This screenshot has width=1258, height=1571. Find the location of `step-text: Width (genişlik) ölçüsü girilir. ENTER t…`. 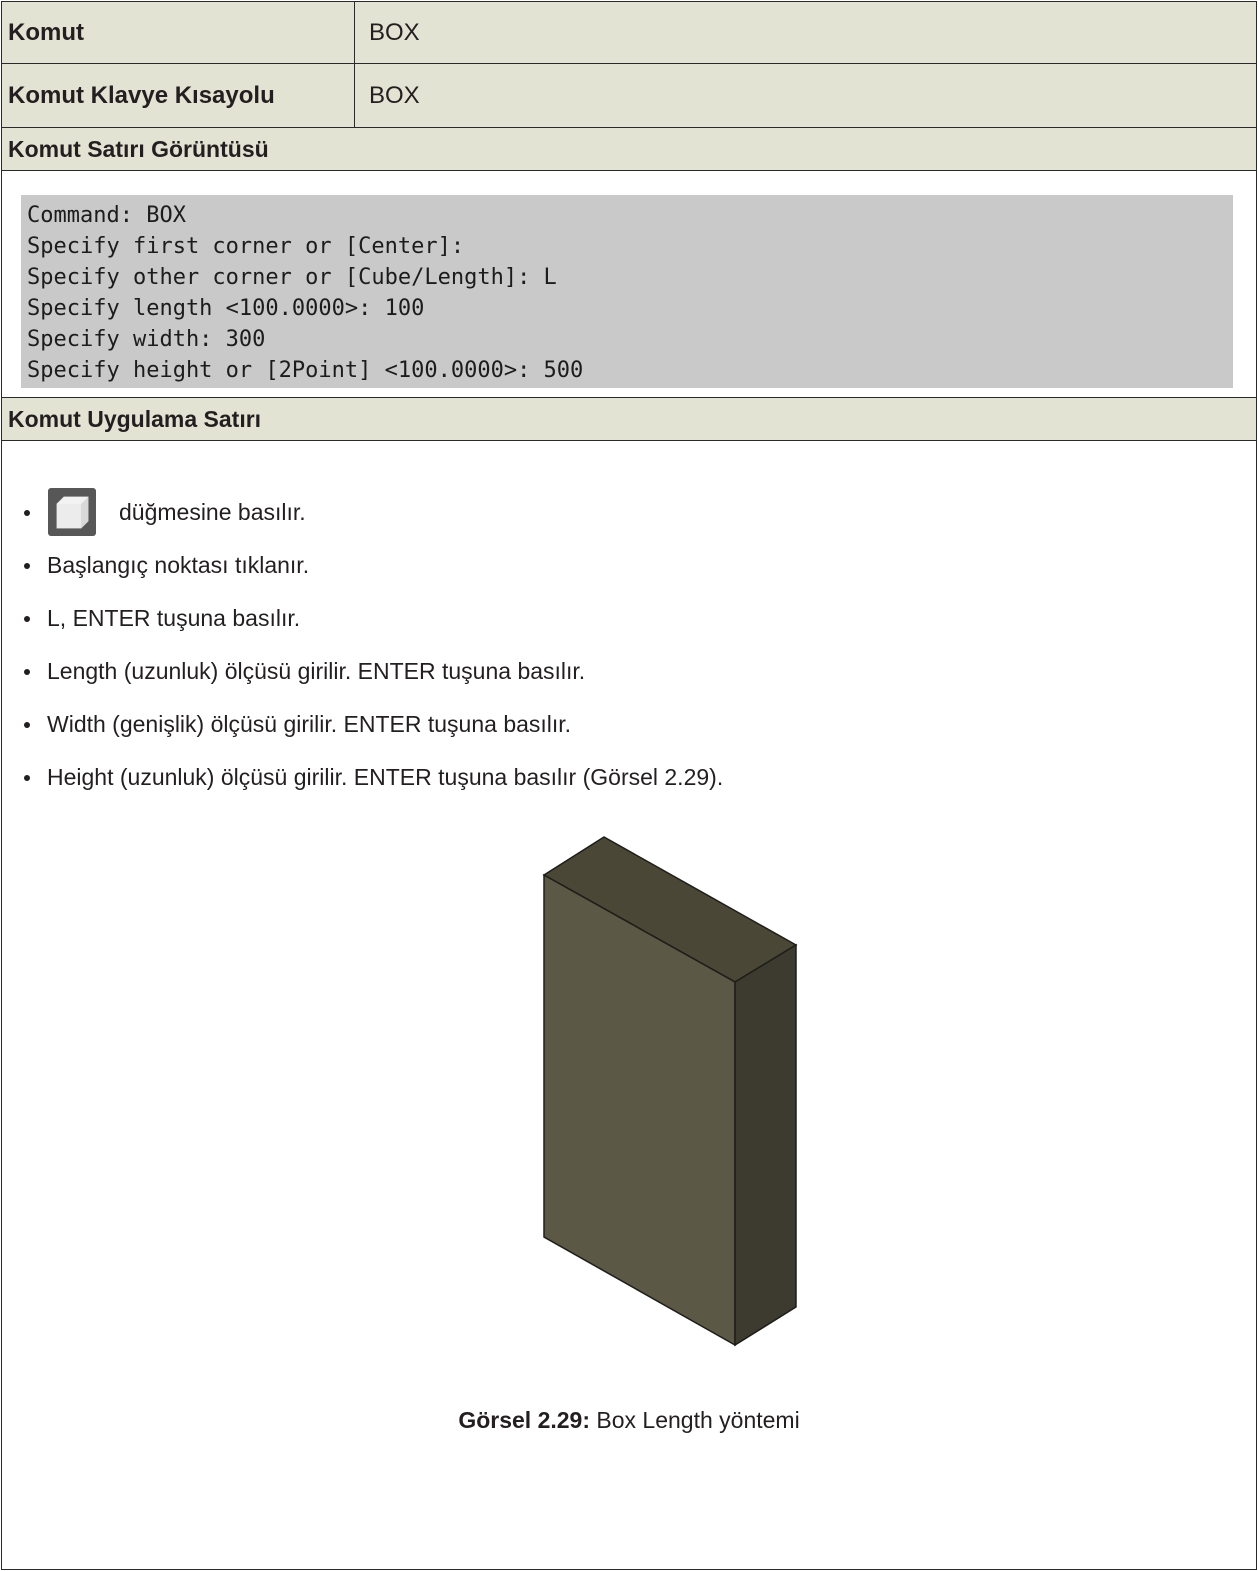

step-text: Width (genişlik) ölçüsü girilir. ENTER t… is located at coordinates (309, 724).